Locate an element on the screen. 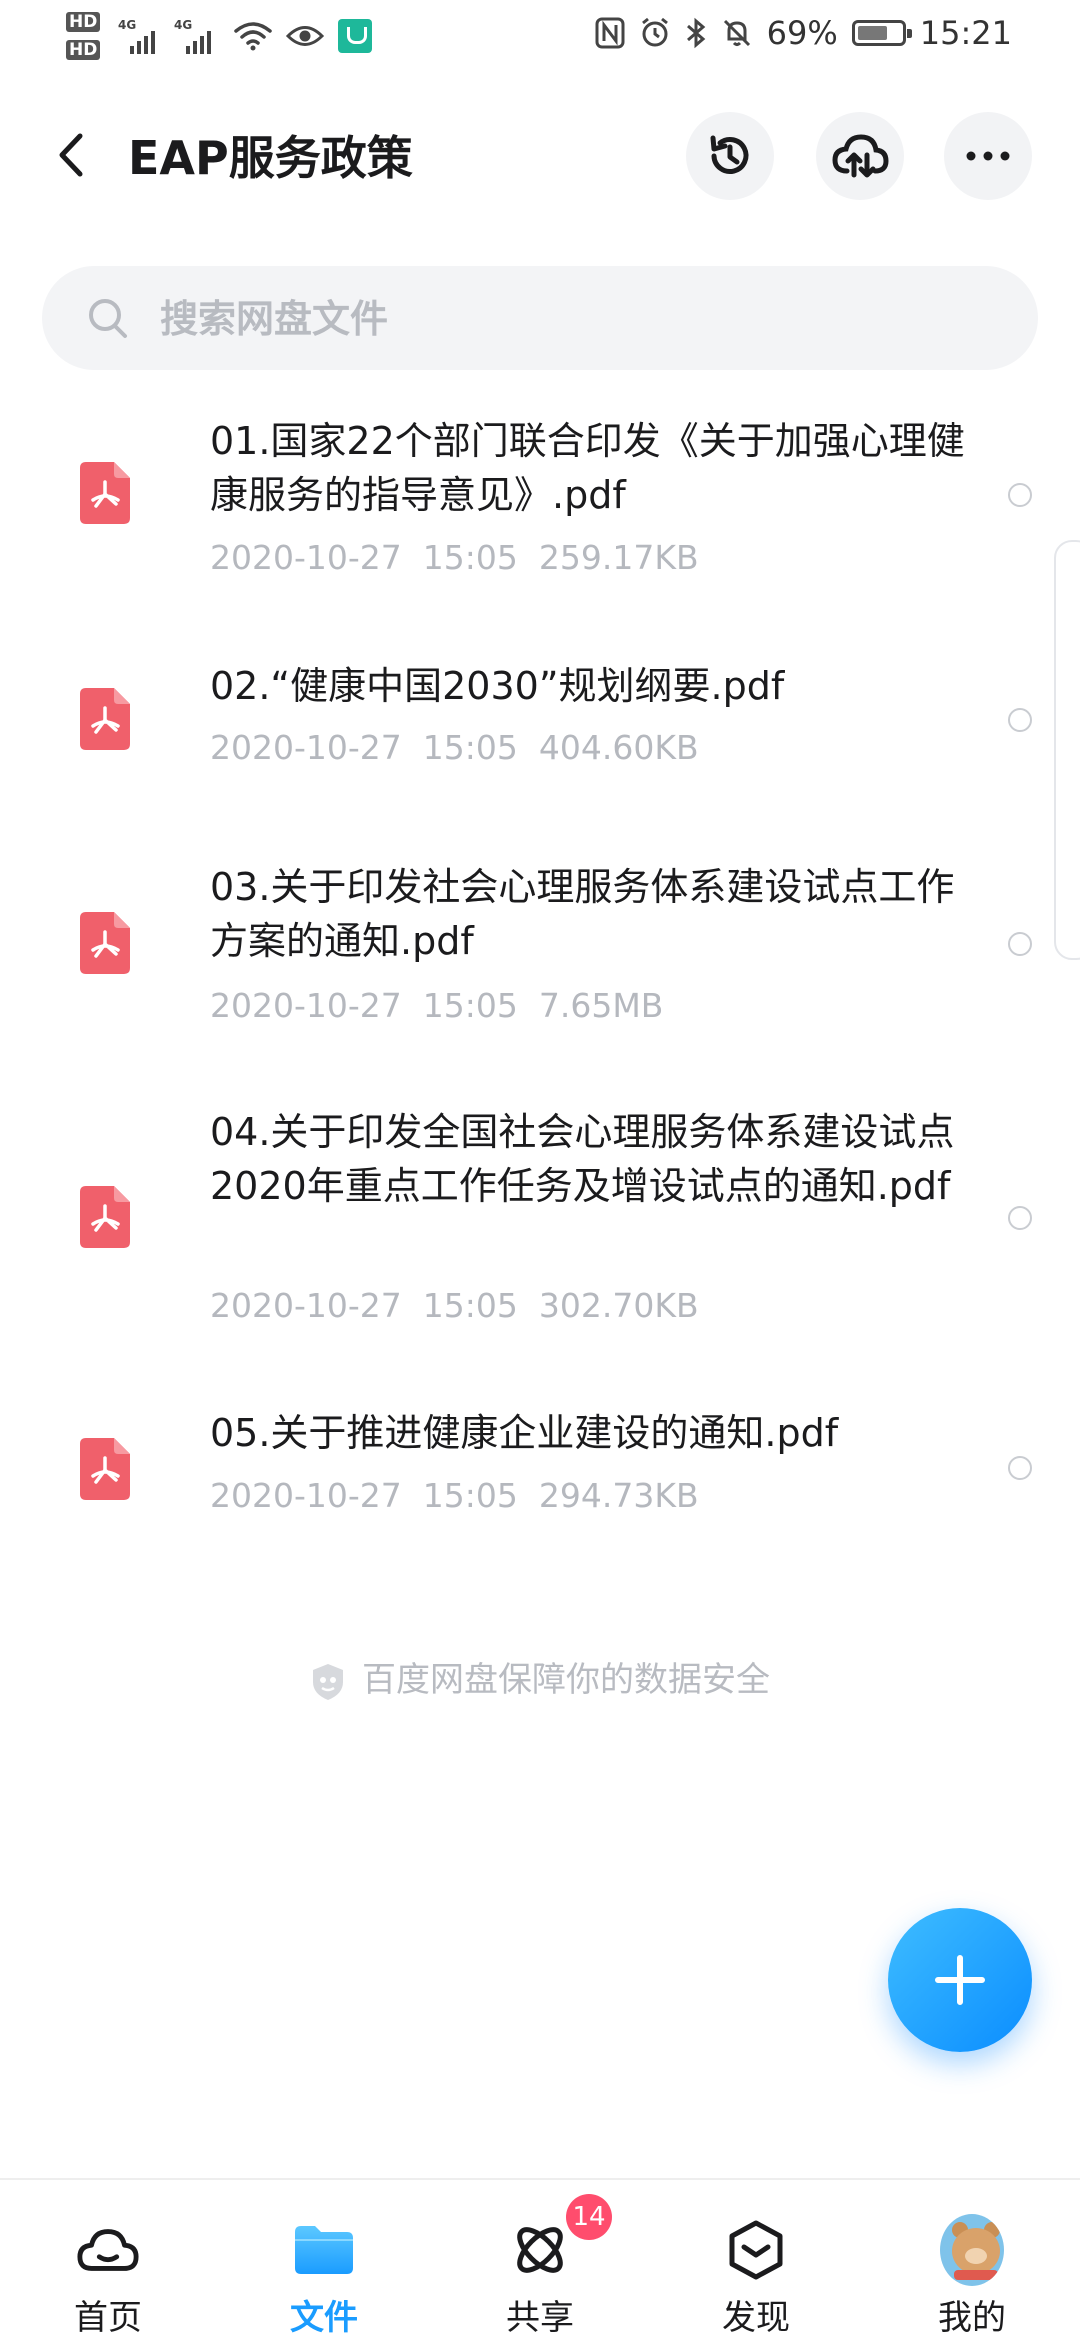 This screenshot has height=2340, width=1080. file-size: 7.65MB is located at coordinates (601, 1005).